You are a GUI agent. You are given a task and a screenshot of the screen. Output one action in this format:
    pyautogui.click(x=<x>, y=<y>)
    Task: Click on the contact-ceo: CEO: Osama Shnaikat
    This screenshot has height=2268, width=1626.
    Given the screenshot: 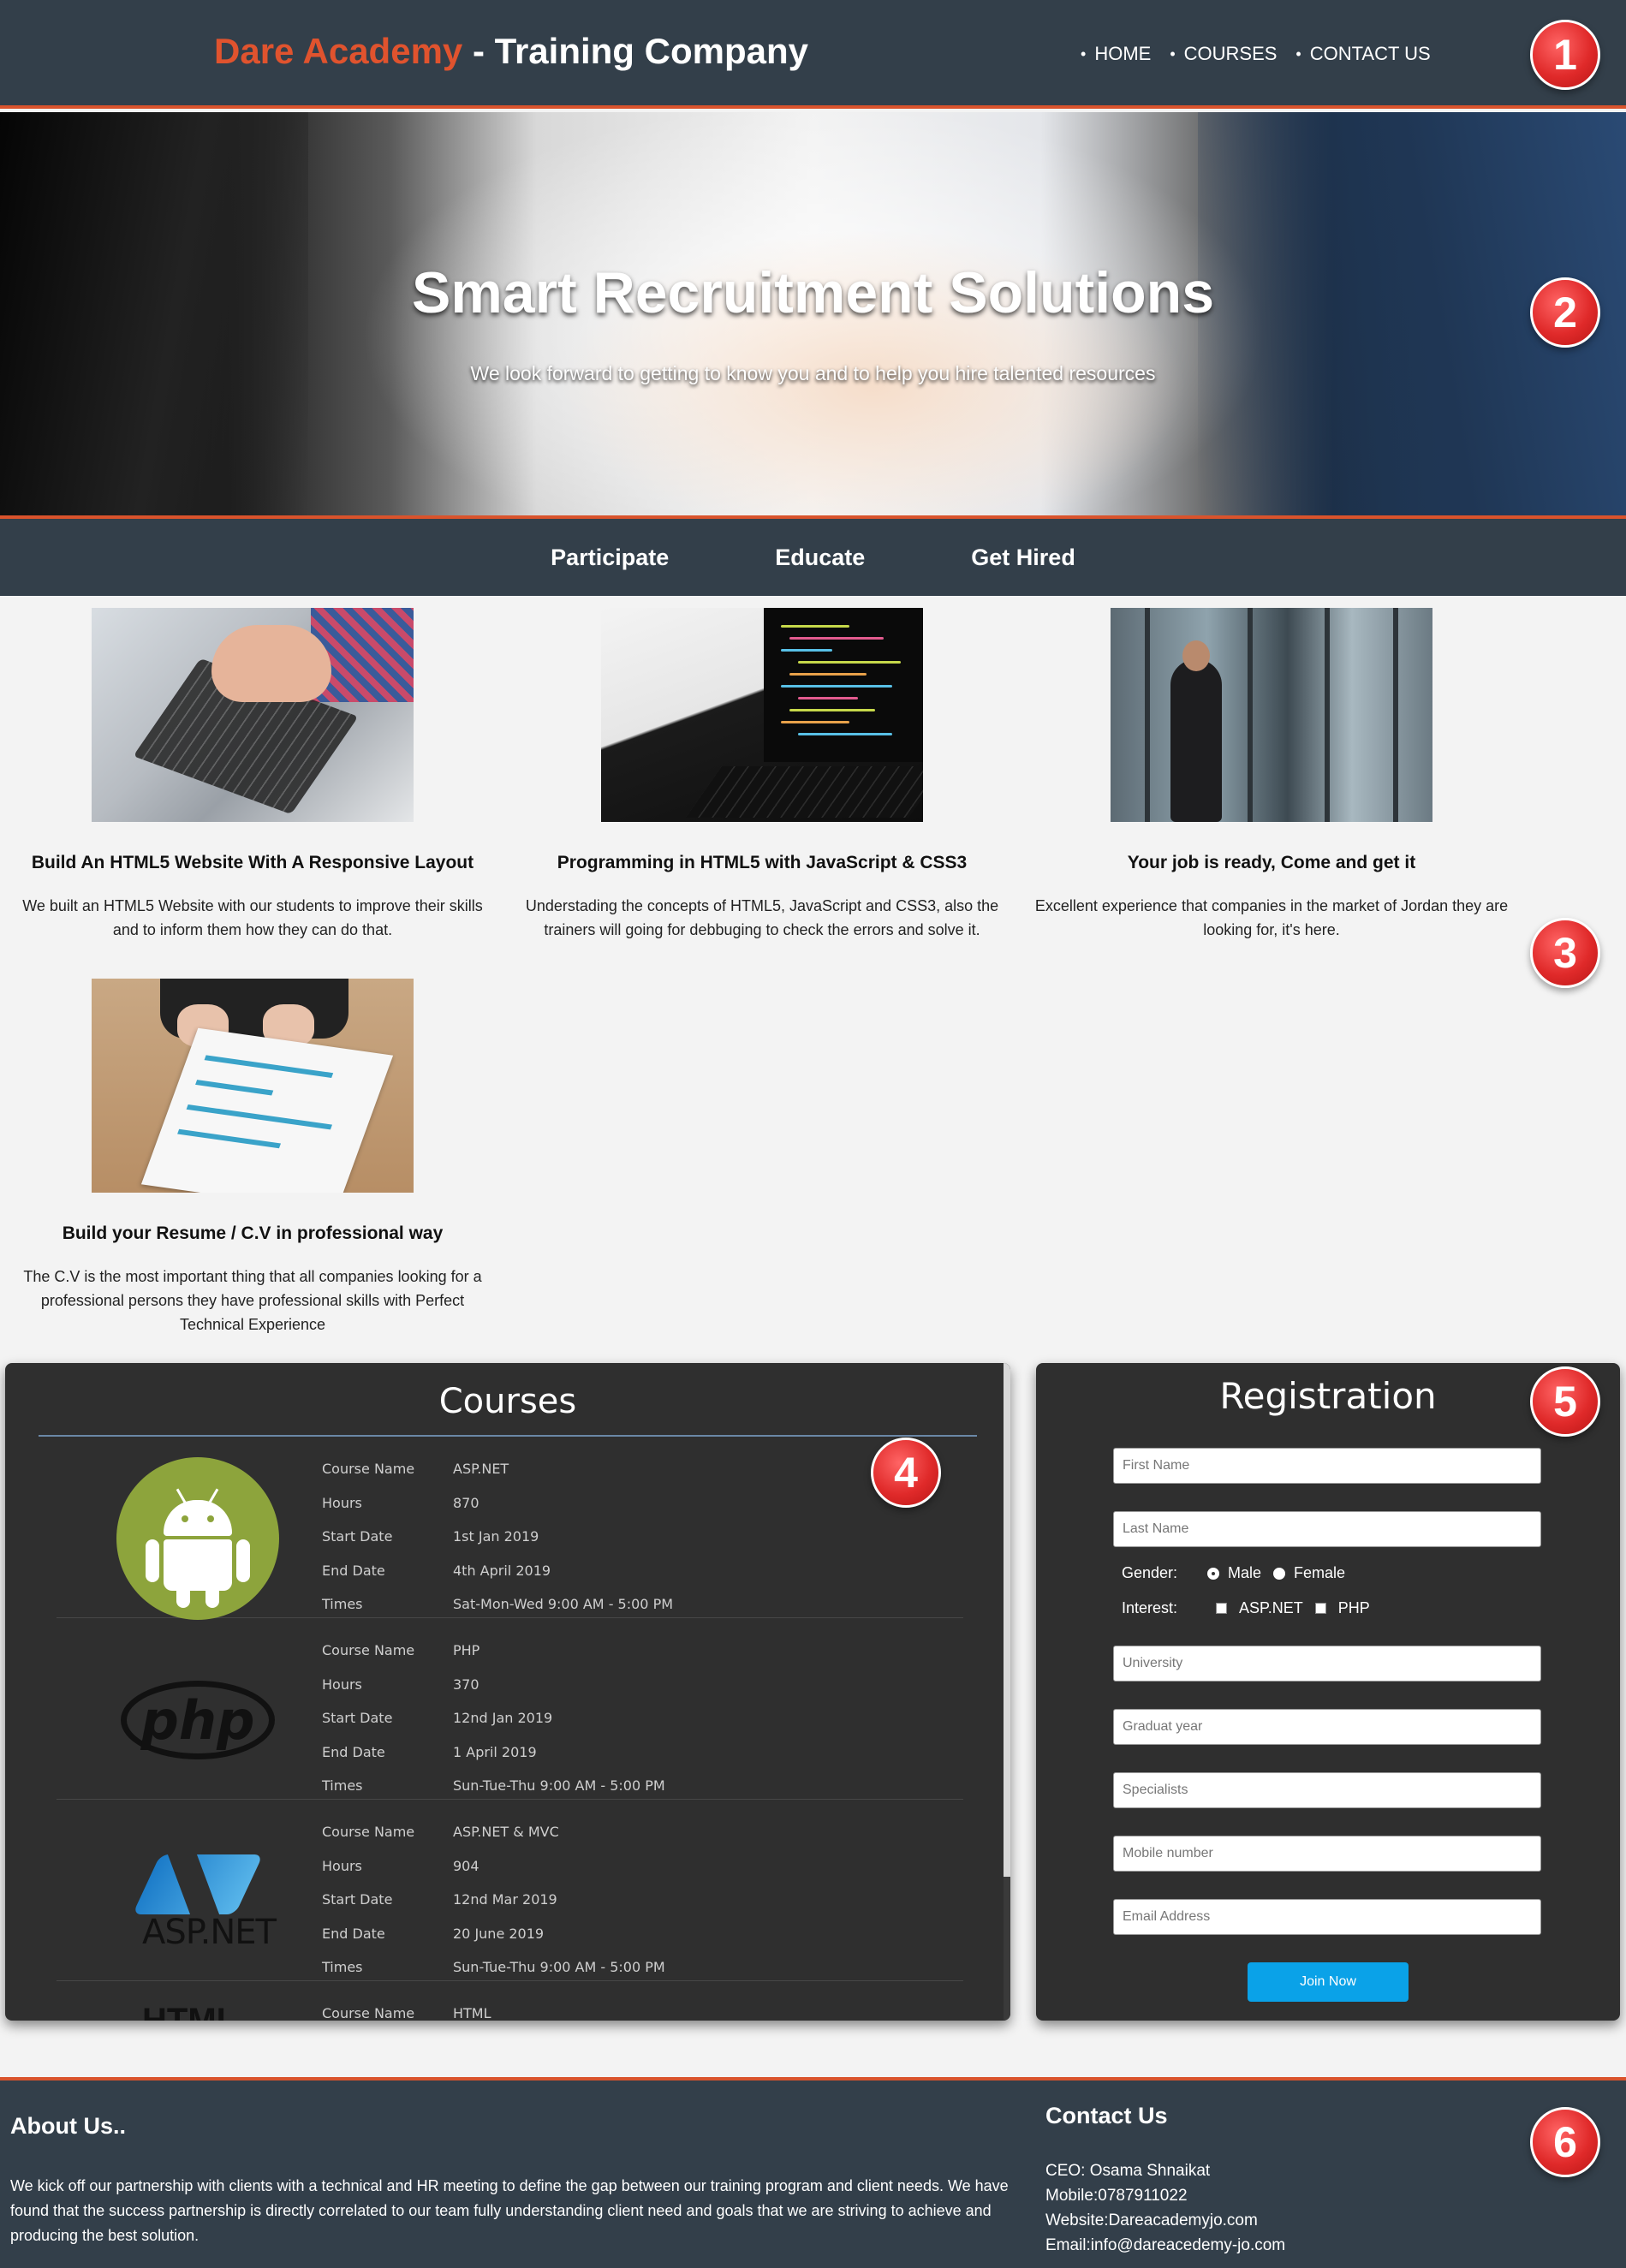 What is the action you would take?
    pyautogui.click(x=1128, y=2171)
    